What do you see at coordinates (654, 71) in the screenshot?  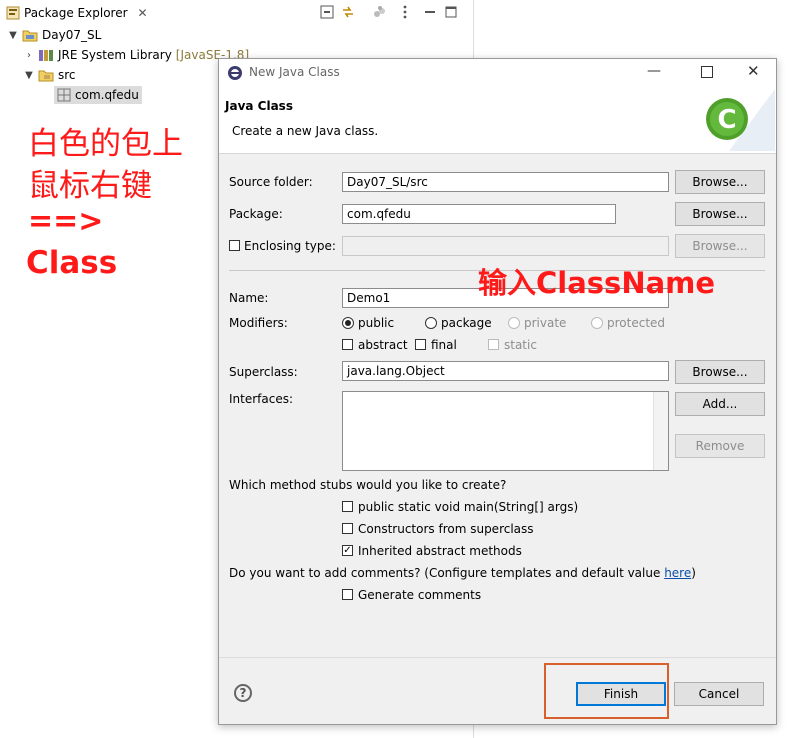 I see `minimize-window-icon: —` at bounding box center [654, 71].